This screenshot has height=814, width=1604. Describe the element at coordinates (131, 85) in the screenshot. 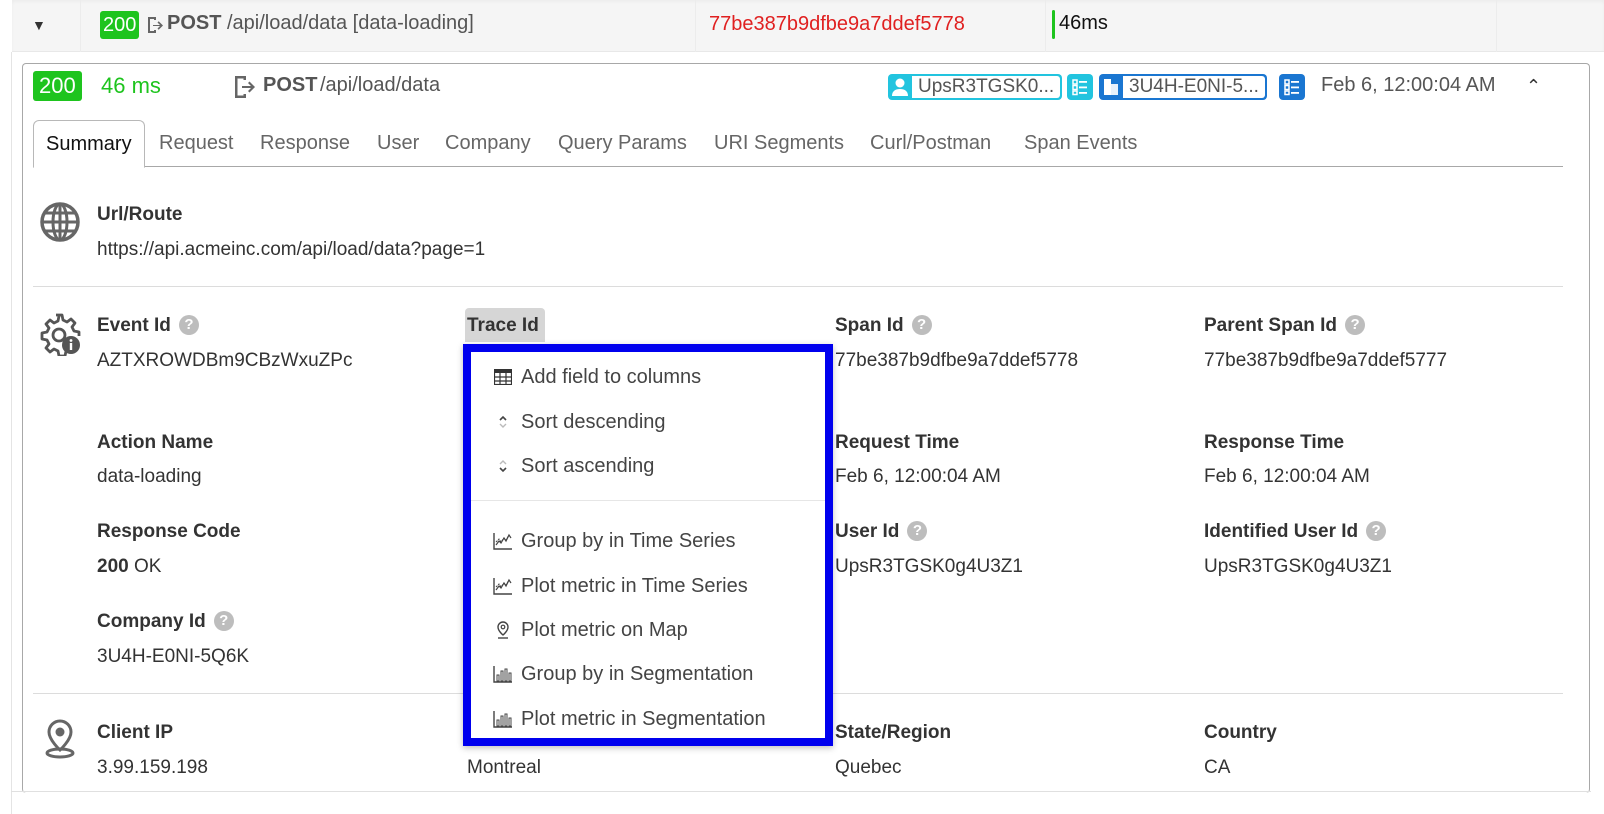

I see `duration-value: 46 ms` at that location.